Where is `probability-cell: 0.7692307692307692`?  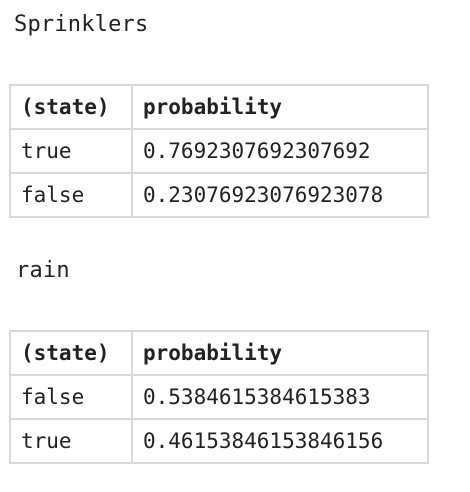 probability-cell: 0.7692307692307692 is located at coordinates (280, 151).